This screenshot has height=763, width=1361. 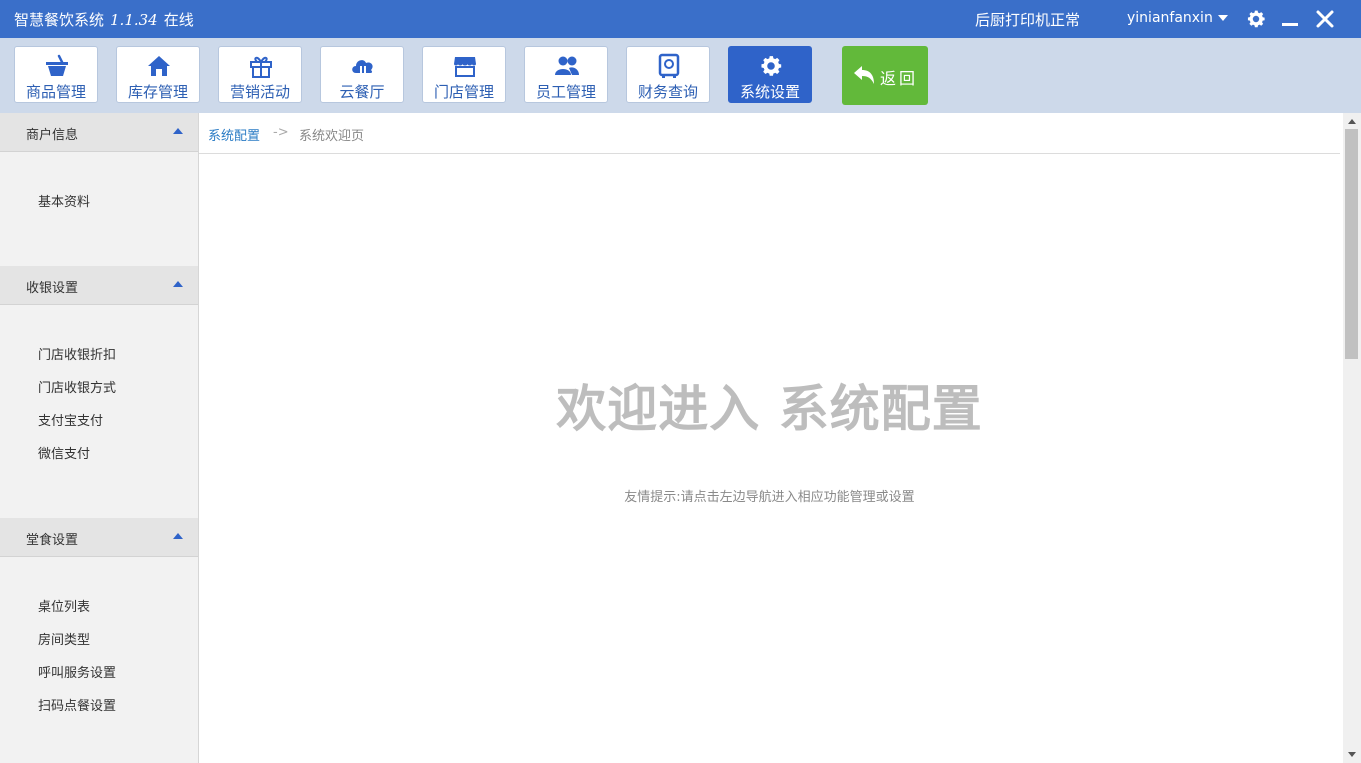 I want to click on users-icon, so click(x=567, y=65).